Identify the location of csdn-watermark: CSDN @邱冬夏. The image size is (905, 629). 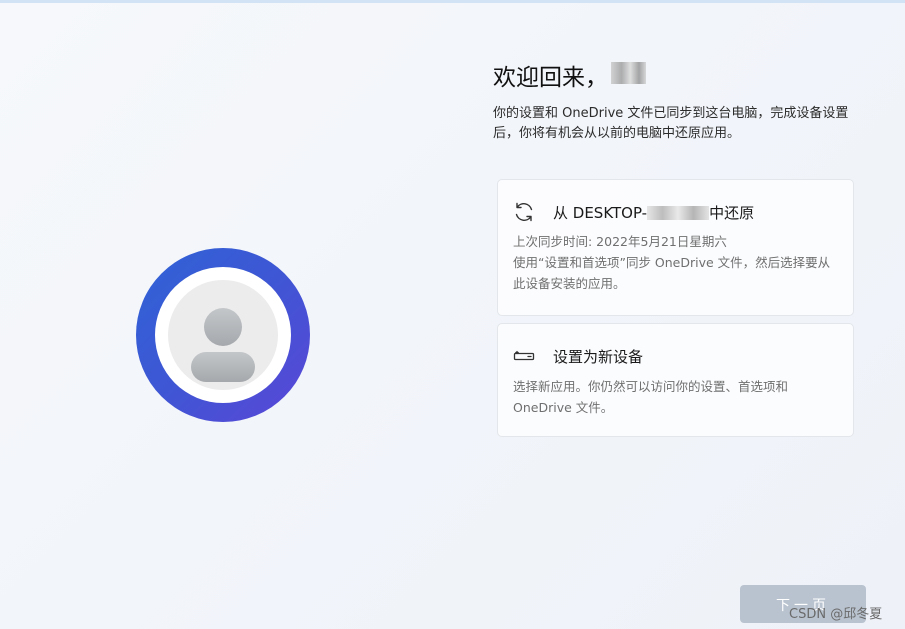
(836, 614).